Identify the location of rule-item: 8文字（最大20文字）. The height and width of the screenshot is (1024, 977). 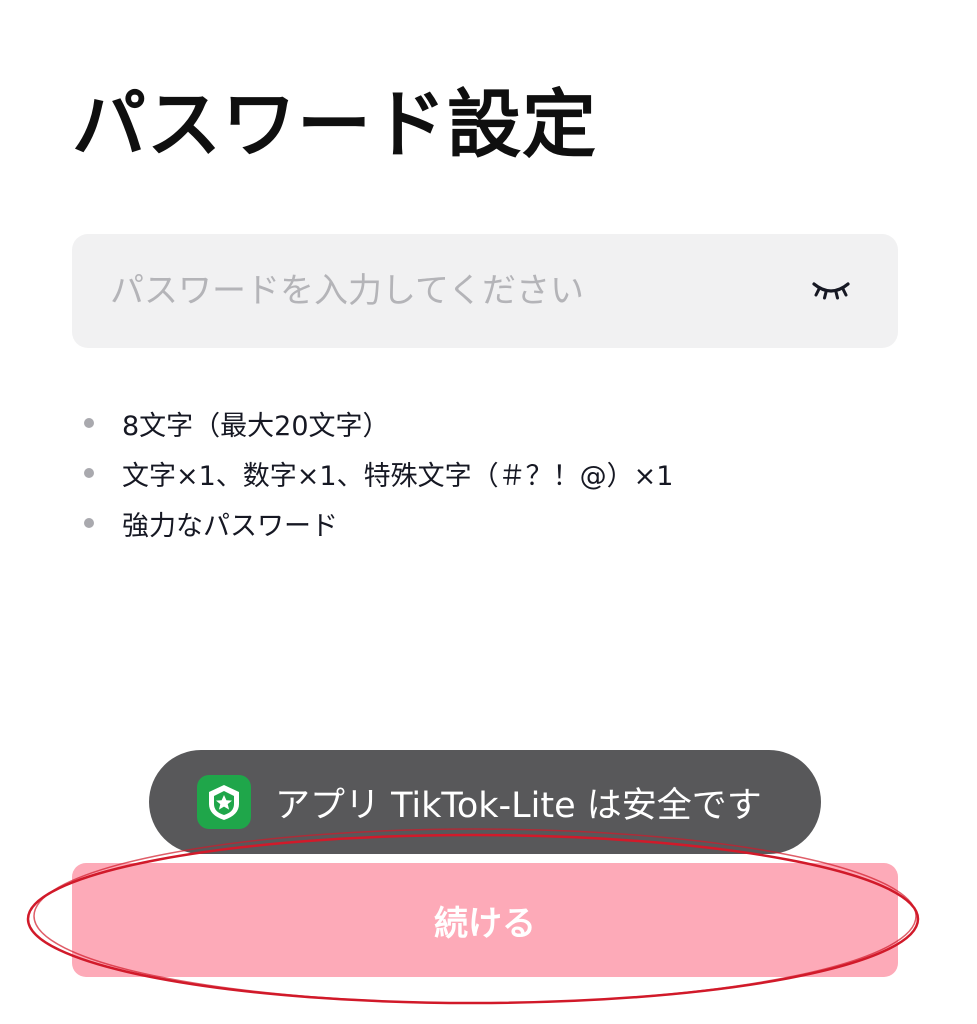
(378, 423).